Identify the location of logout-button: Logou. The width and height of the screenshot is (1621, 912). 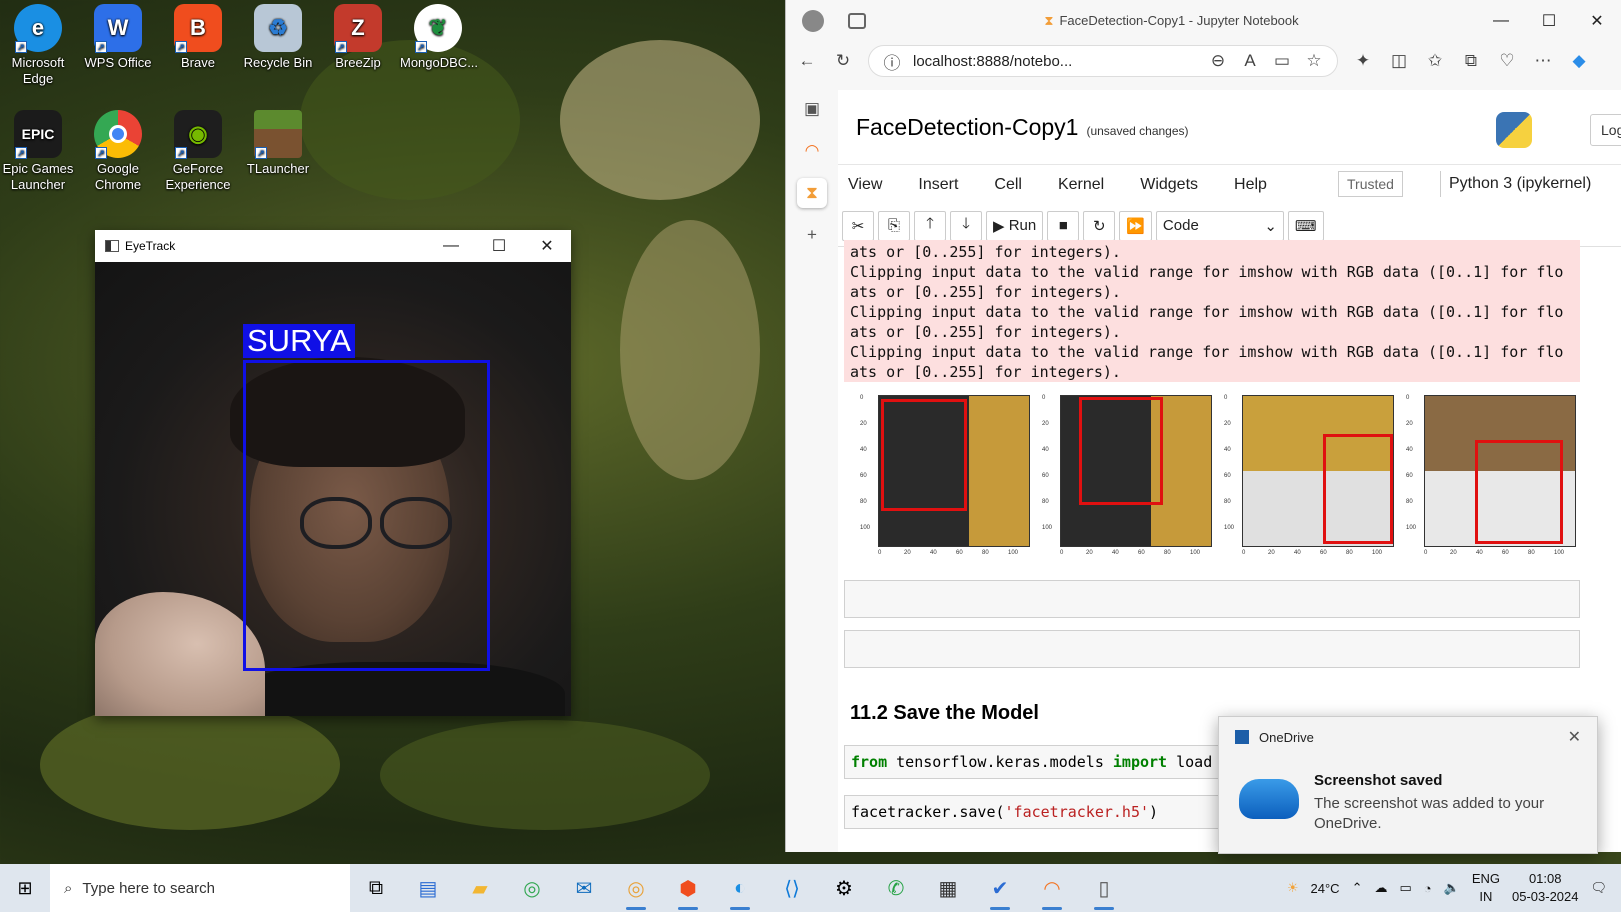
(1605, 130).